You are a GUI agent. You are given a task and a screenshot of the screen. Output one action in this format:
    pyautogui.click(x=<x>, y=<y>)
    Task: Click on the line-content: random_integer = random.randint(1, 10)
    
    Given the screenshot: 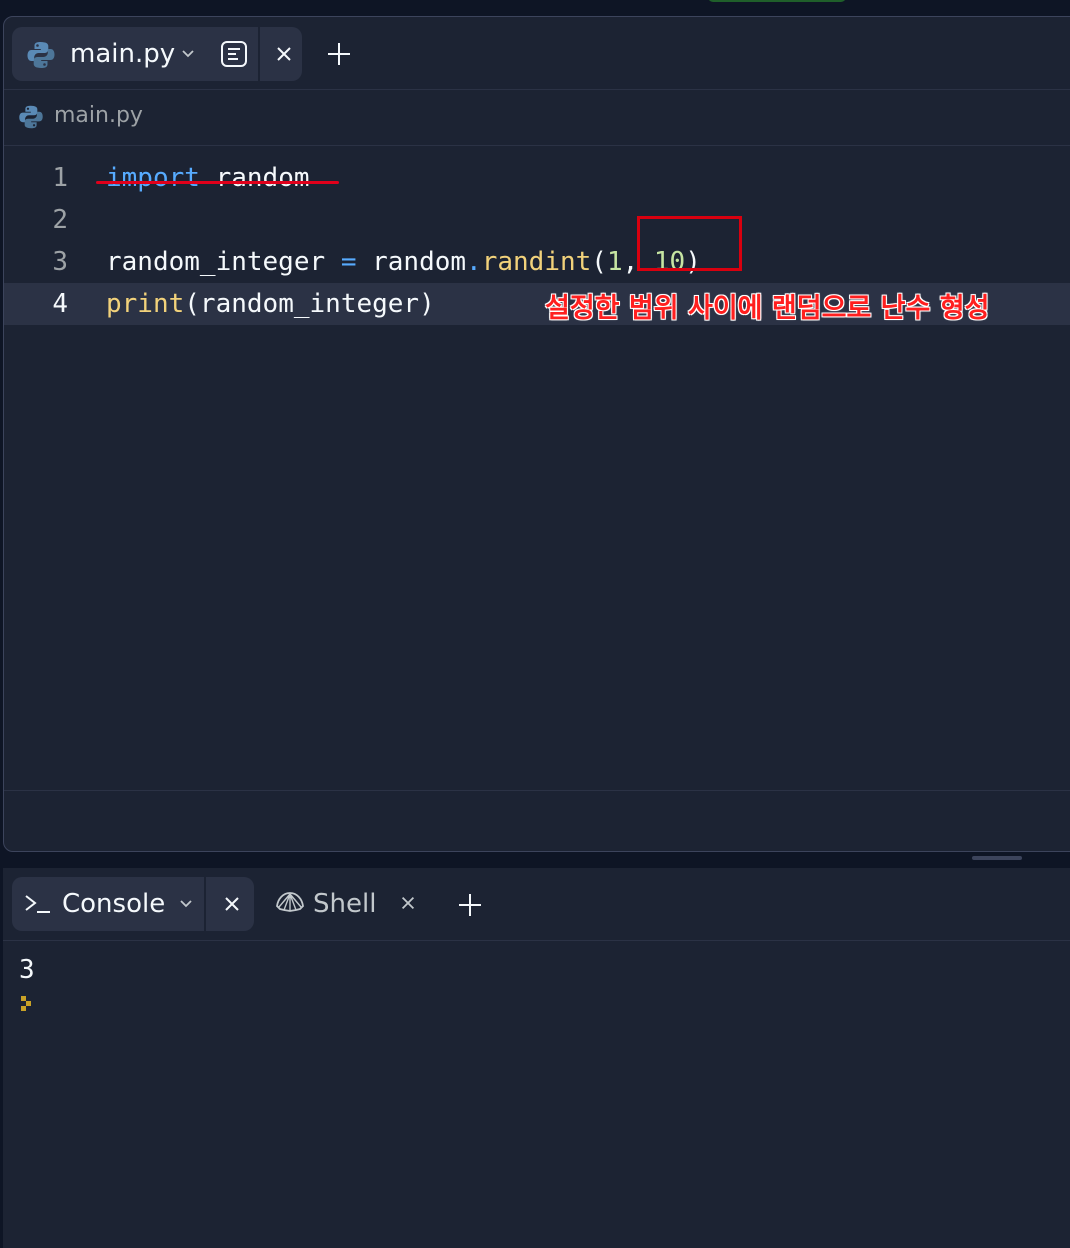 What is the action you would take?
    pyautogui.click(x=403, y=262)
    